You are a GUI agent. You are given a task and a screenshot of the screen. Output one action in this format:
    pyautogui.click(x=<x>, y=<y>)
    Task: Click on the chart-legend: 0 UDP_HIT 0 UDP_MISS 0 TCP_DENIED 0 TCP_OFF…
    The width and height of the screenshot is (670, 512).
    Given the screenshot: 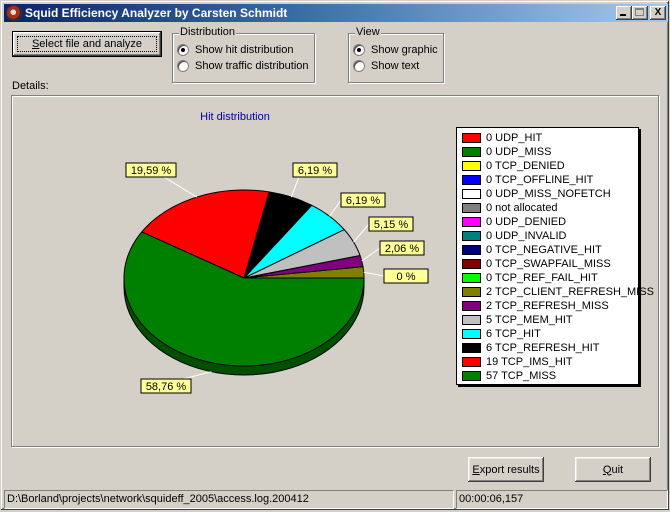 What is the action you would take?
    pyautogui.click(x=555, y=256)
    